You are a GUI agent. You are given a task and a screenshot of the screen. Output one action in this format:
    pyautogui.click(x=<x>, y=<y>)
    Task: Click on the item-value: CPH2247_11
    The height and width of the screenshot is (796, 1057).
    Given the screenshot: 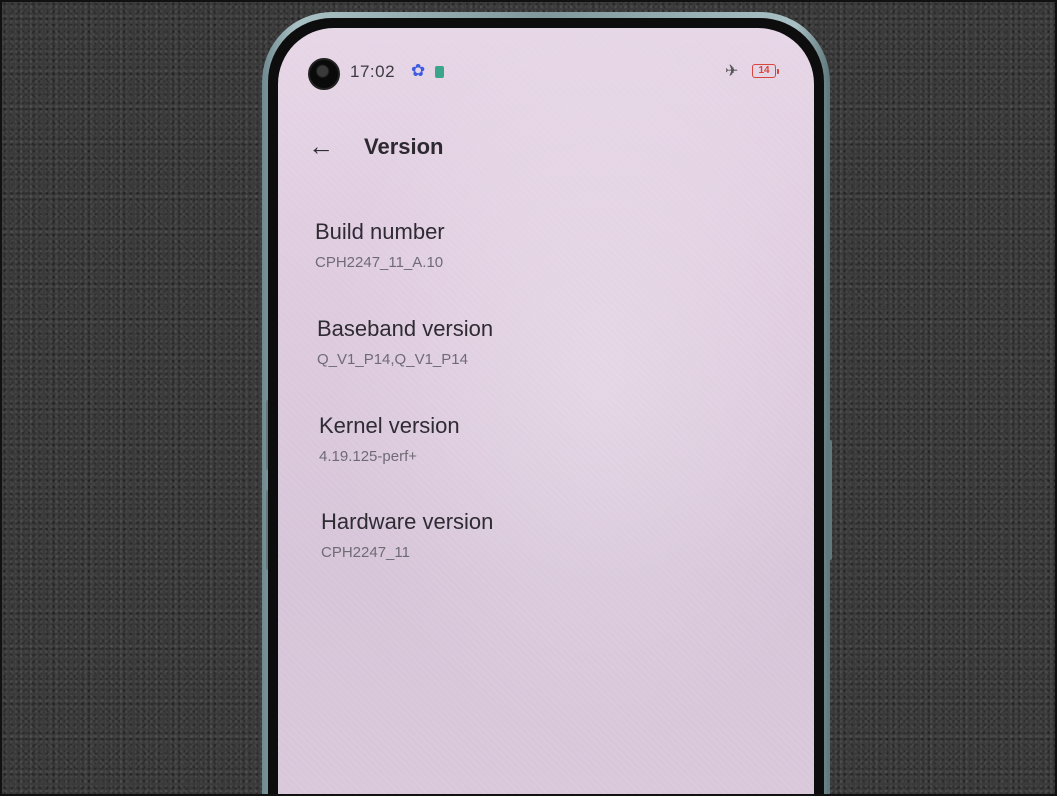 What is the action you would take?
    pyautogui.click(x=365, y=552)
    